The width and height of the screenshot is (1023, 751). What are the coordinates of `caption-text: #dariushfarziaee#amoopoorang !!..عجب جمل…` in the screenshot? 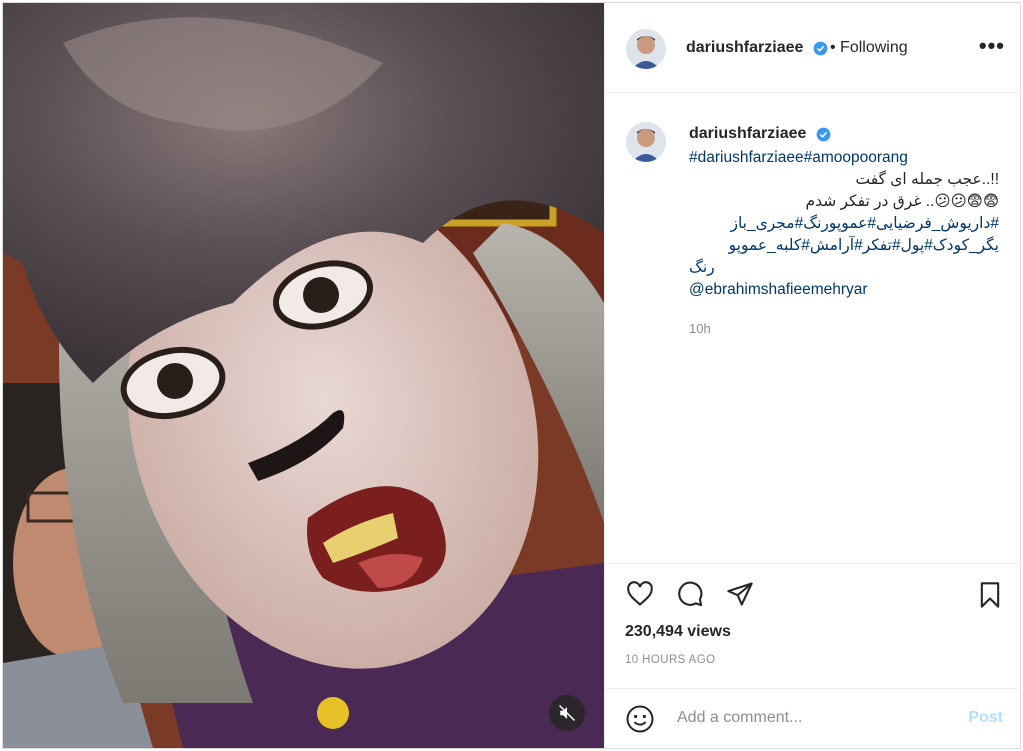 It's located at (844, 224).